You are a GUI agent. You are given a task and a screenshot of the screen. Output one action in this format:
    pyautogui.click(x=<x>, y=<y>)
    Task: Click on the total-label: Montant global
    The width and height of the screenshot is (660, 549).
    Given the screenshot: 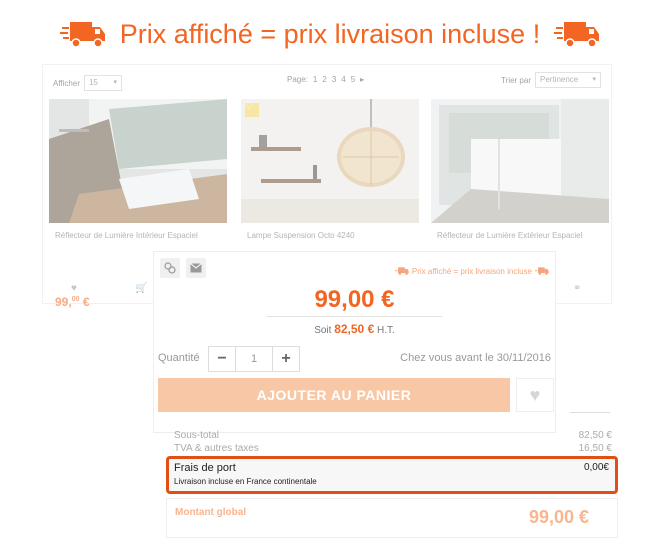 What is the action you would take?
    pyautogui.click(x=211, y=512)
    